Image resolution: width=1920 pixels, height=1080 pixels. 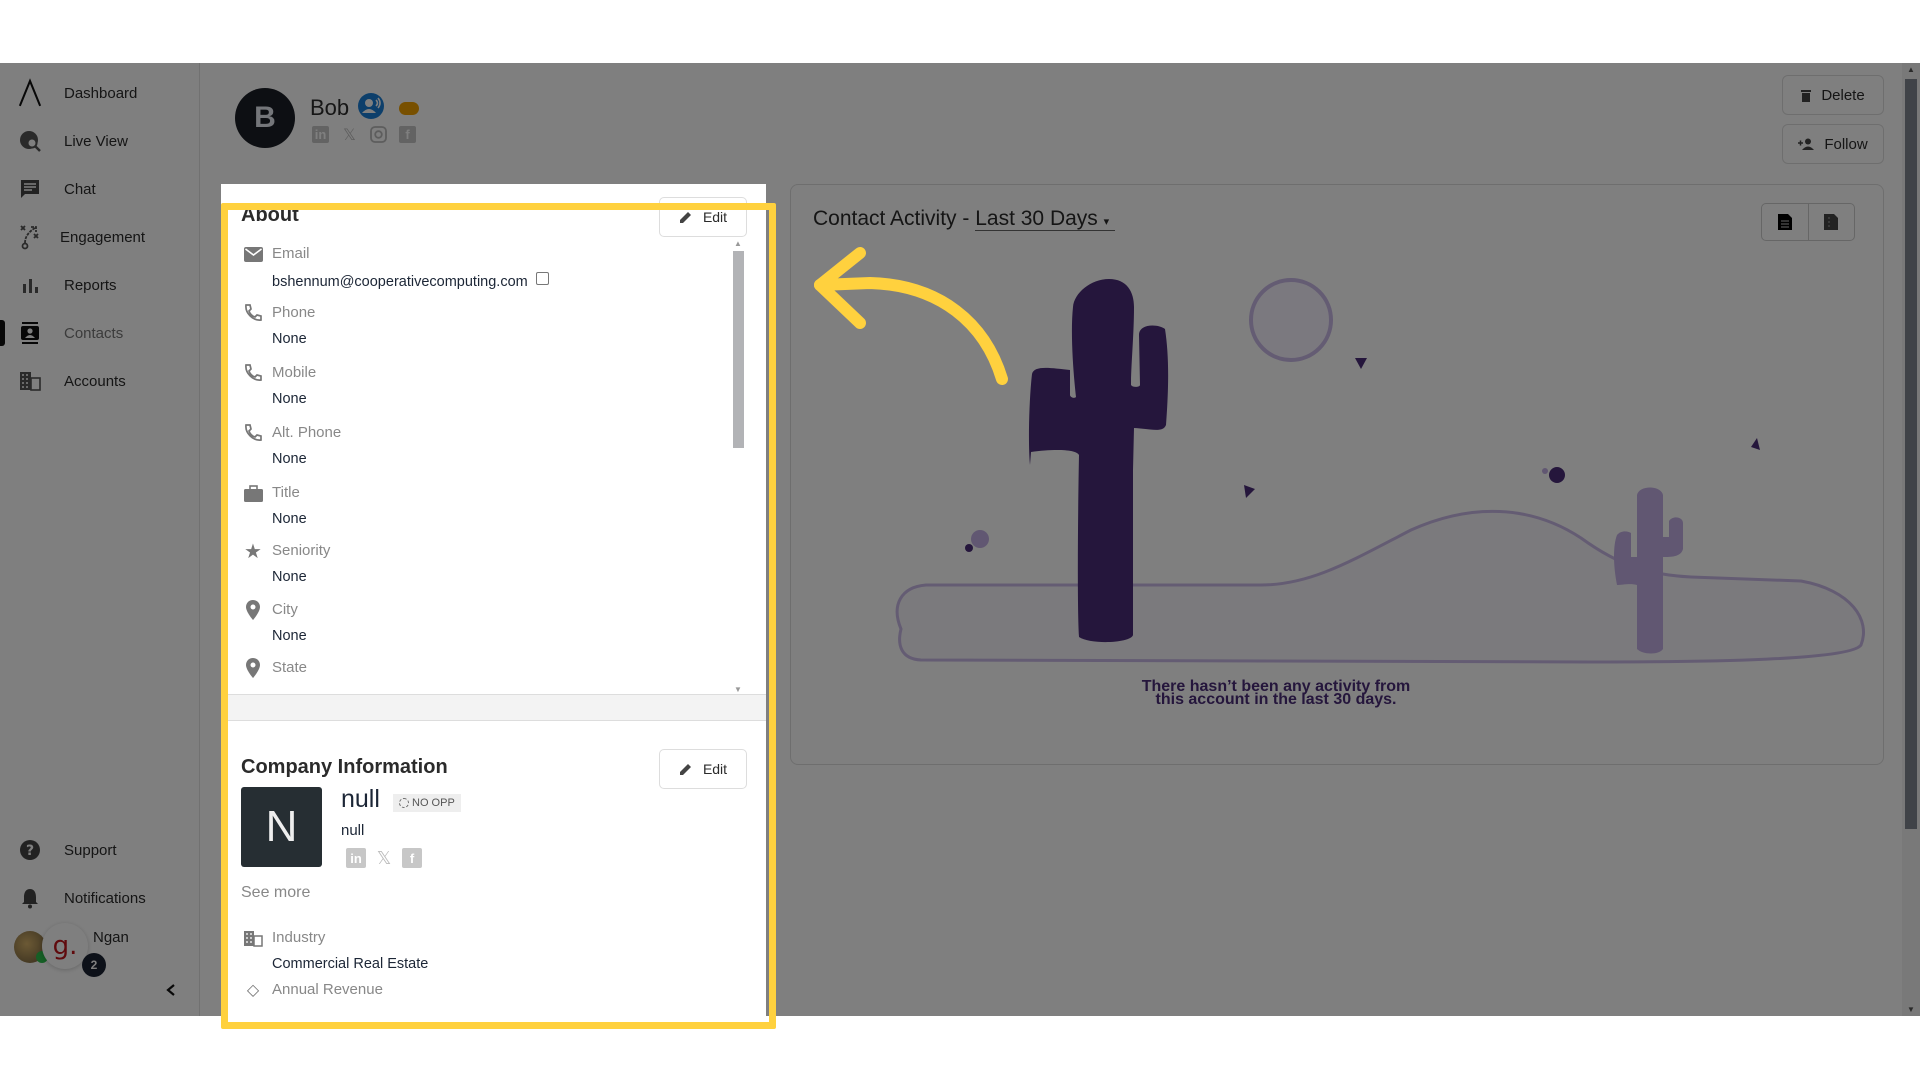 I want to click on bell-icon, so click(x=30, y=898).